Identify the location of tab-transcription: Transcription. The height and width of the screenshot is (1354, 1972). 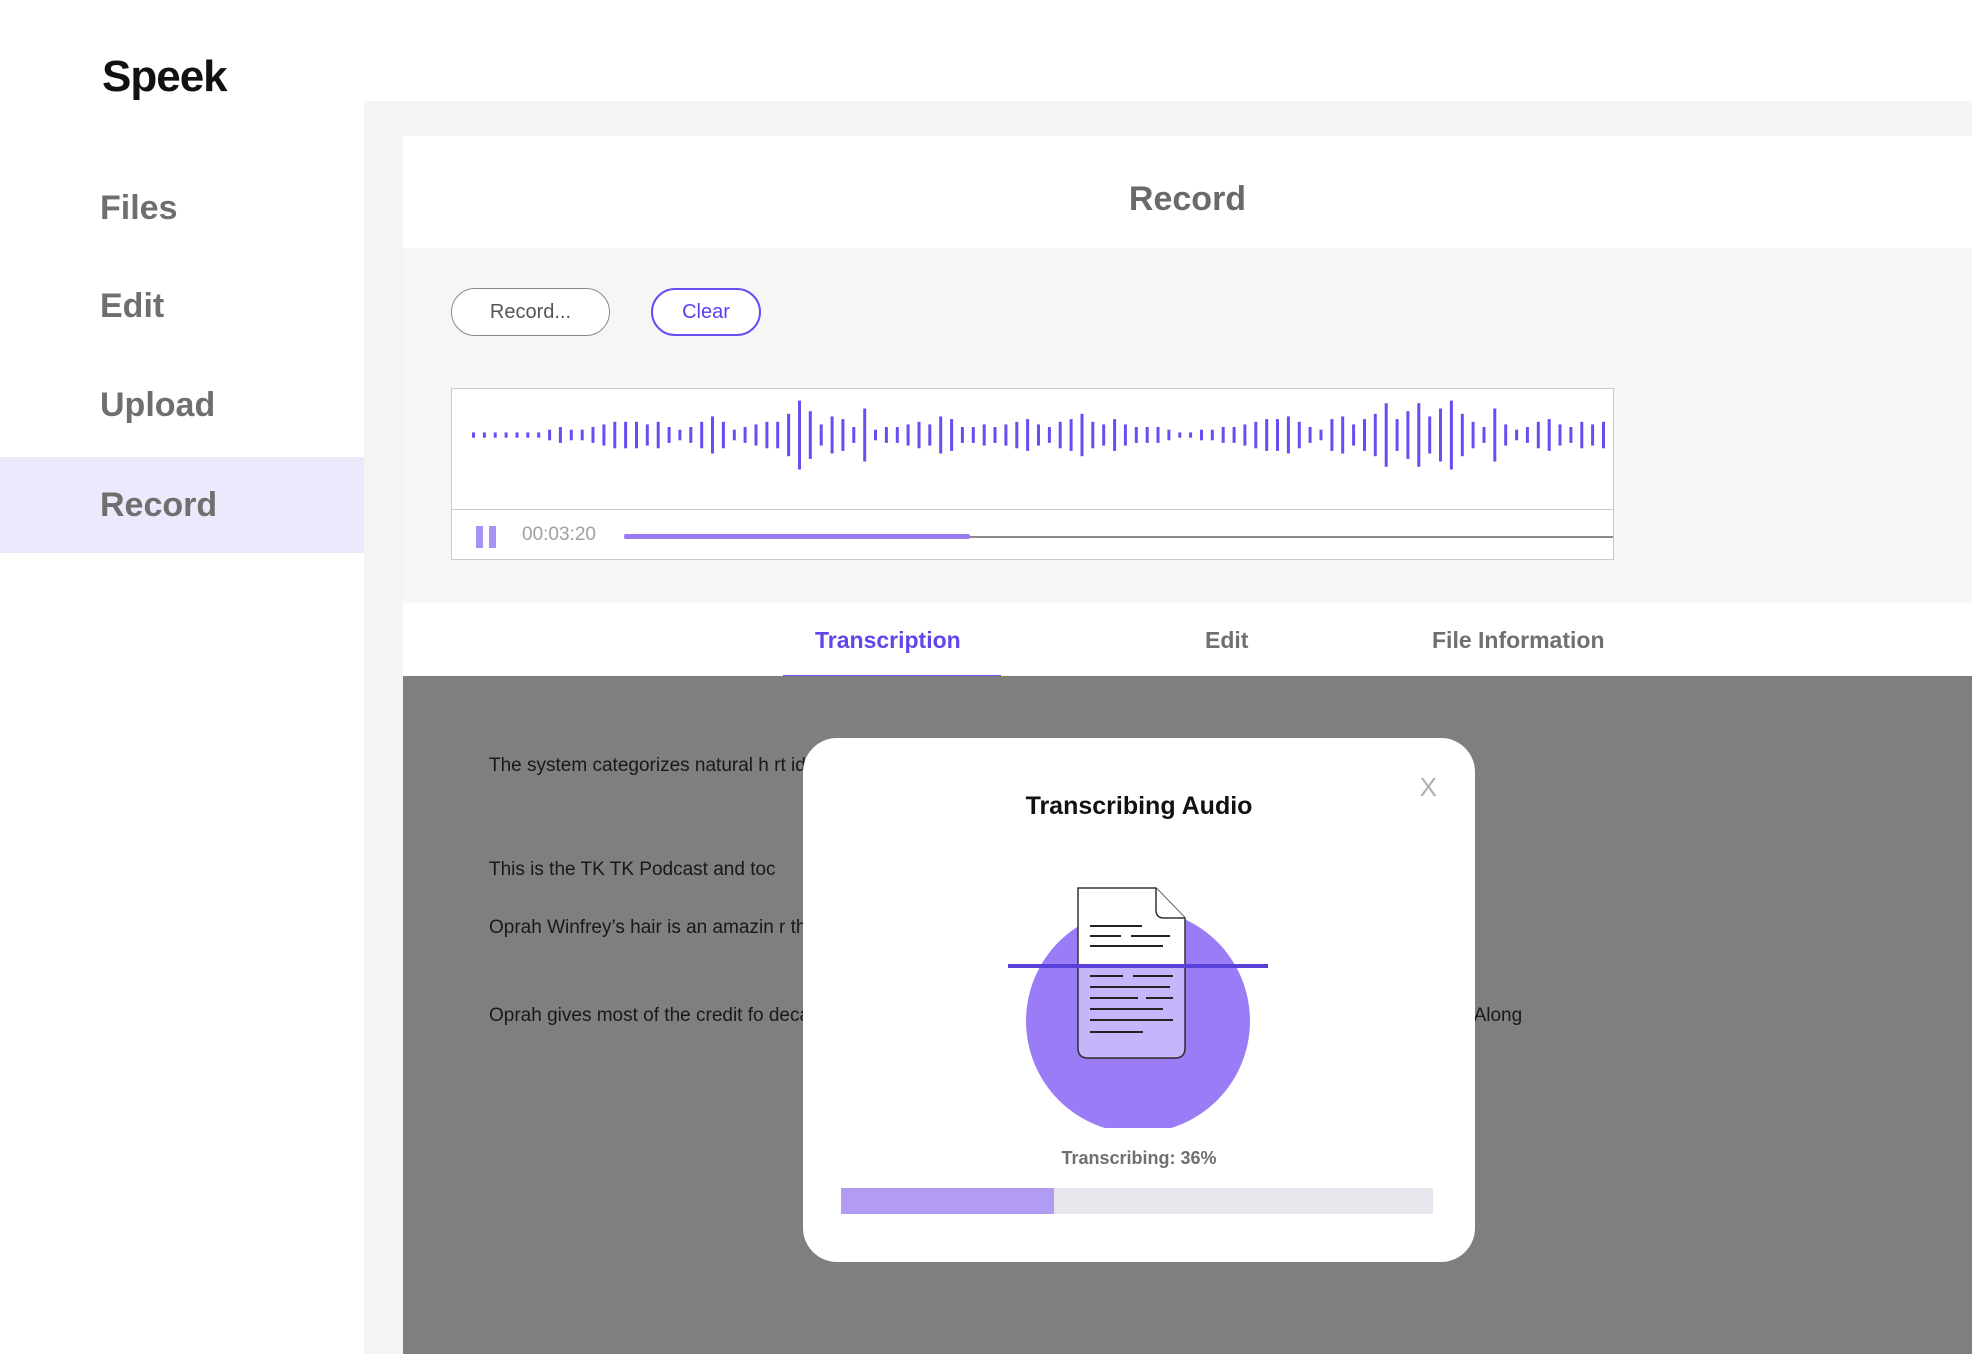
(888, 640).